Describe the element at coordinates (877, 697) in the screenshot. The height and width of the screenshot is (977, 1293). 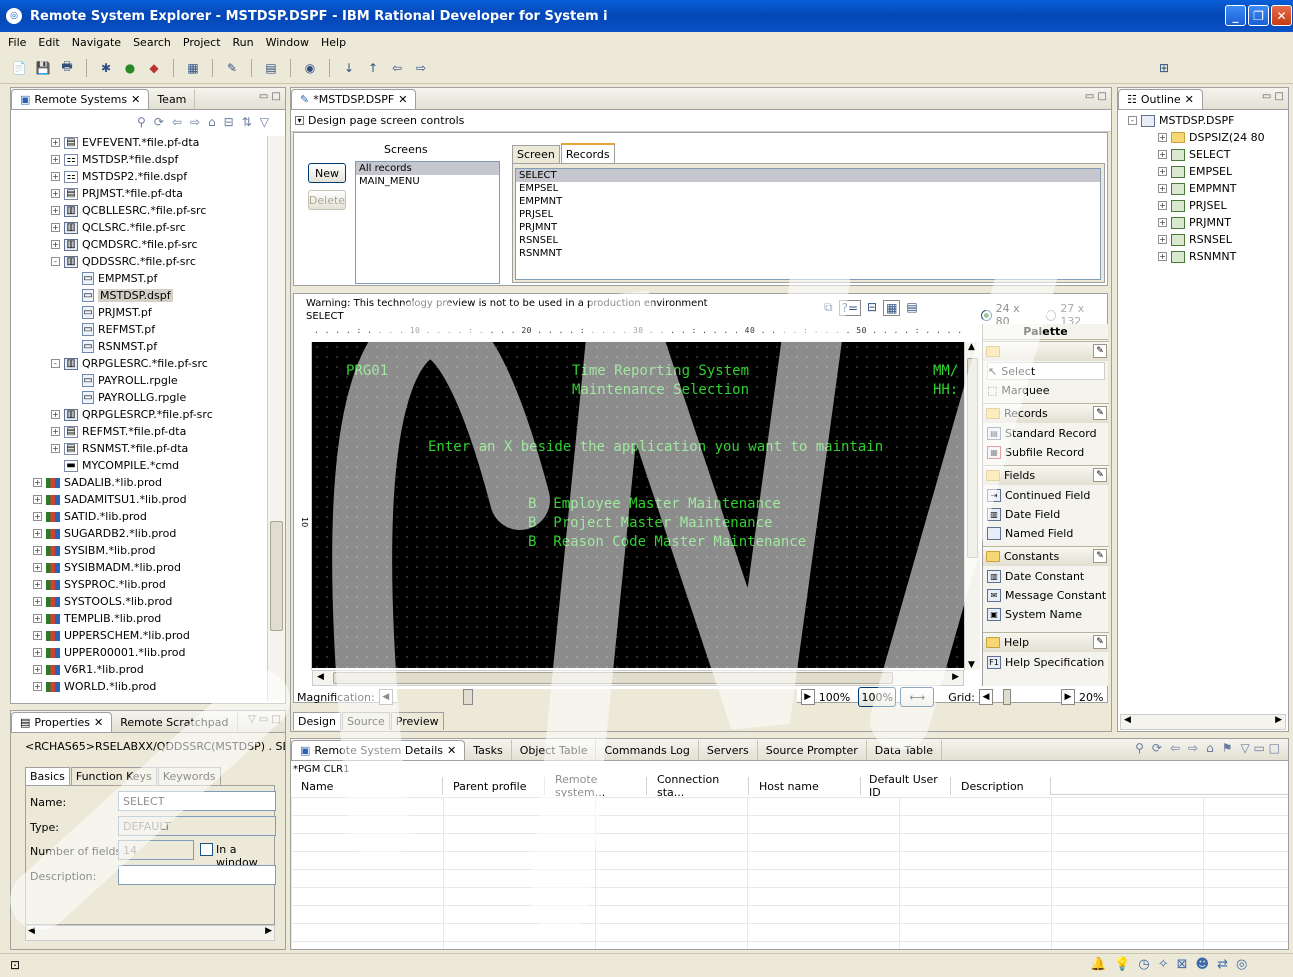
I see `zoom-100-button: 100%` at that location.